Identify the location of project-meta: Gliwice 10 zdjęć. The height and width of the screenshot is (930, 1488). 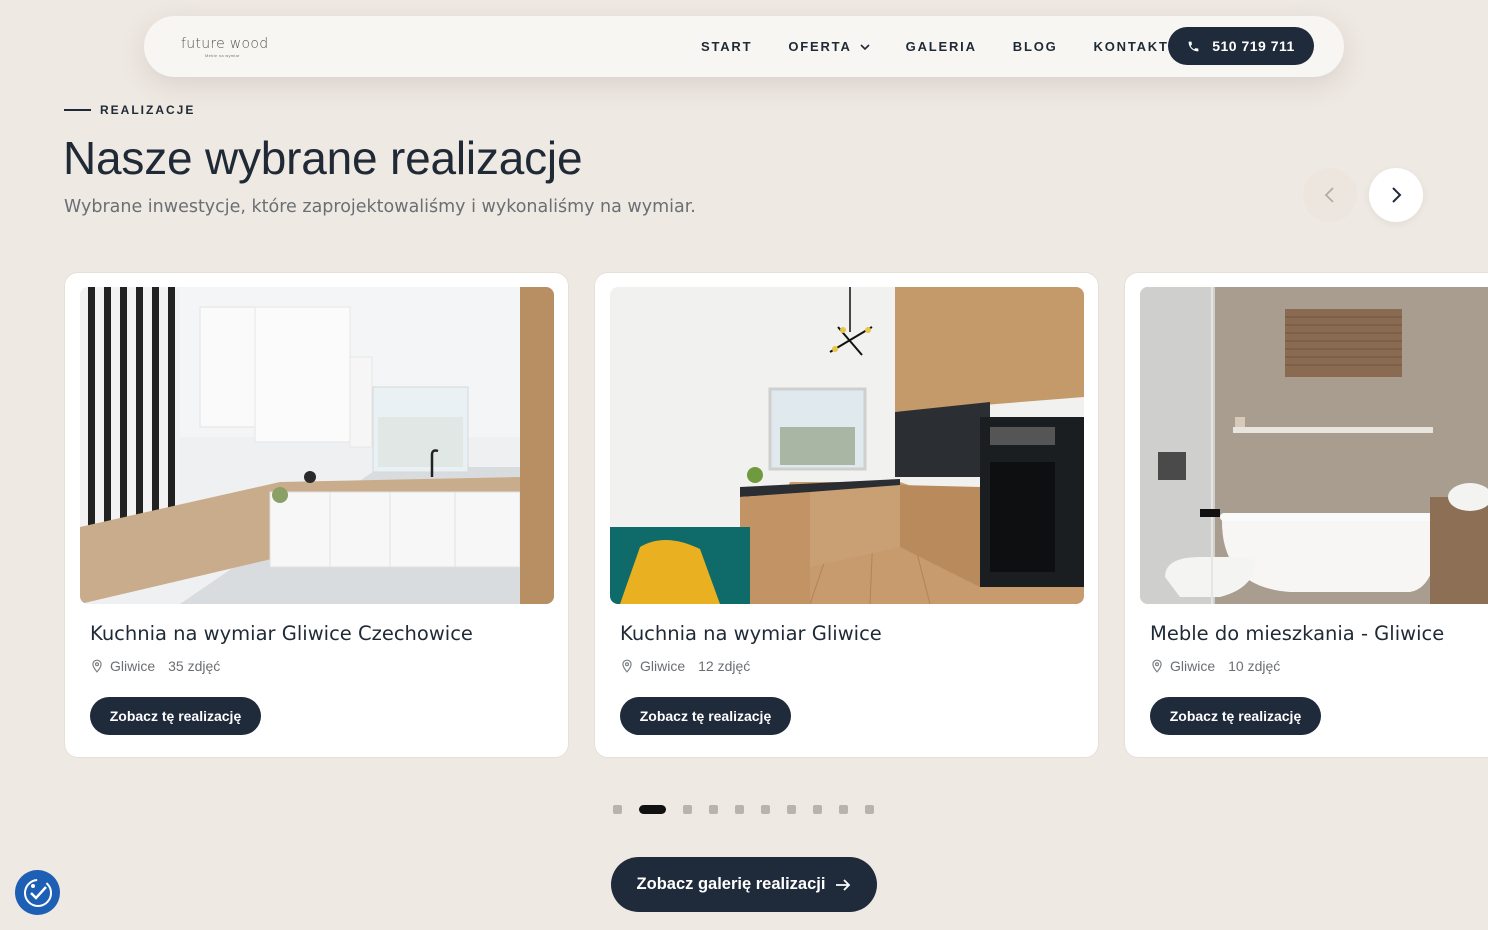
(1215, 666).